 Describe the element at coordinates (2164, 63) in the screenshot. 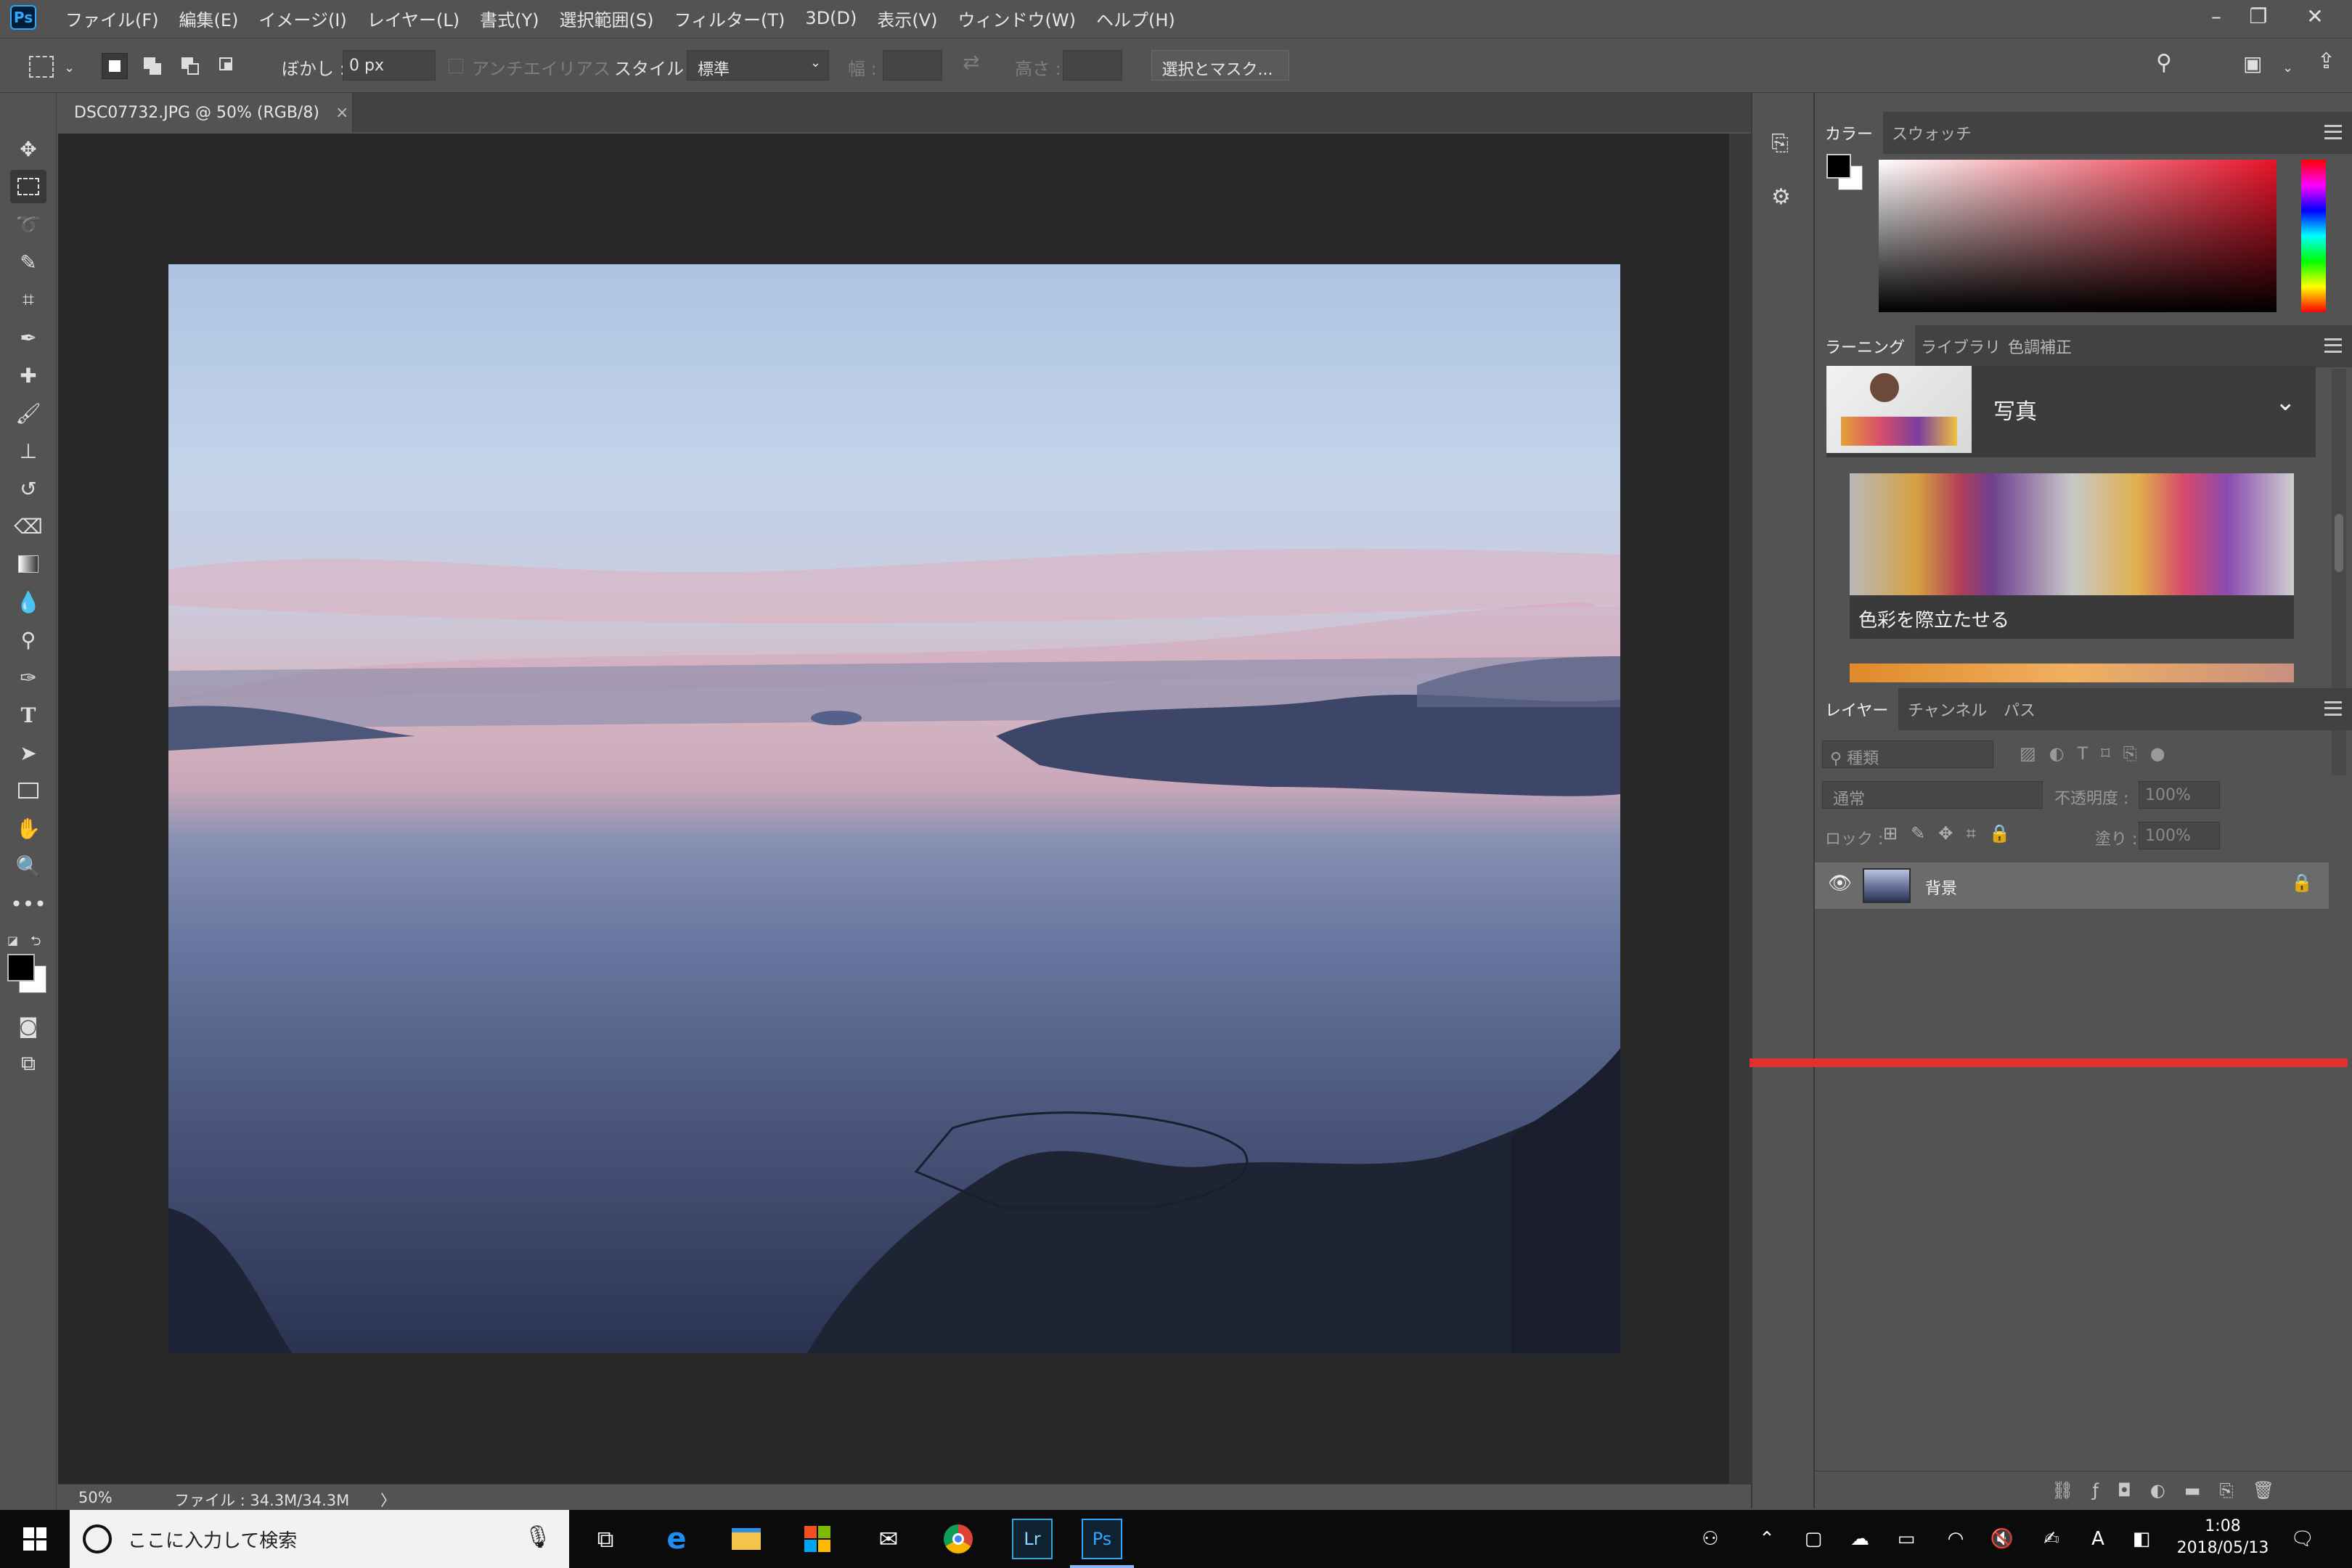

I see `search-icon: ⚲` at that location.